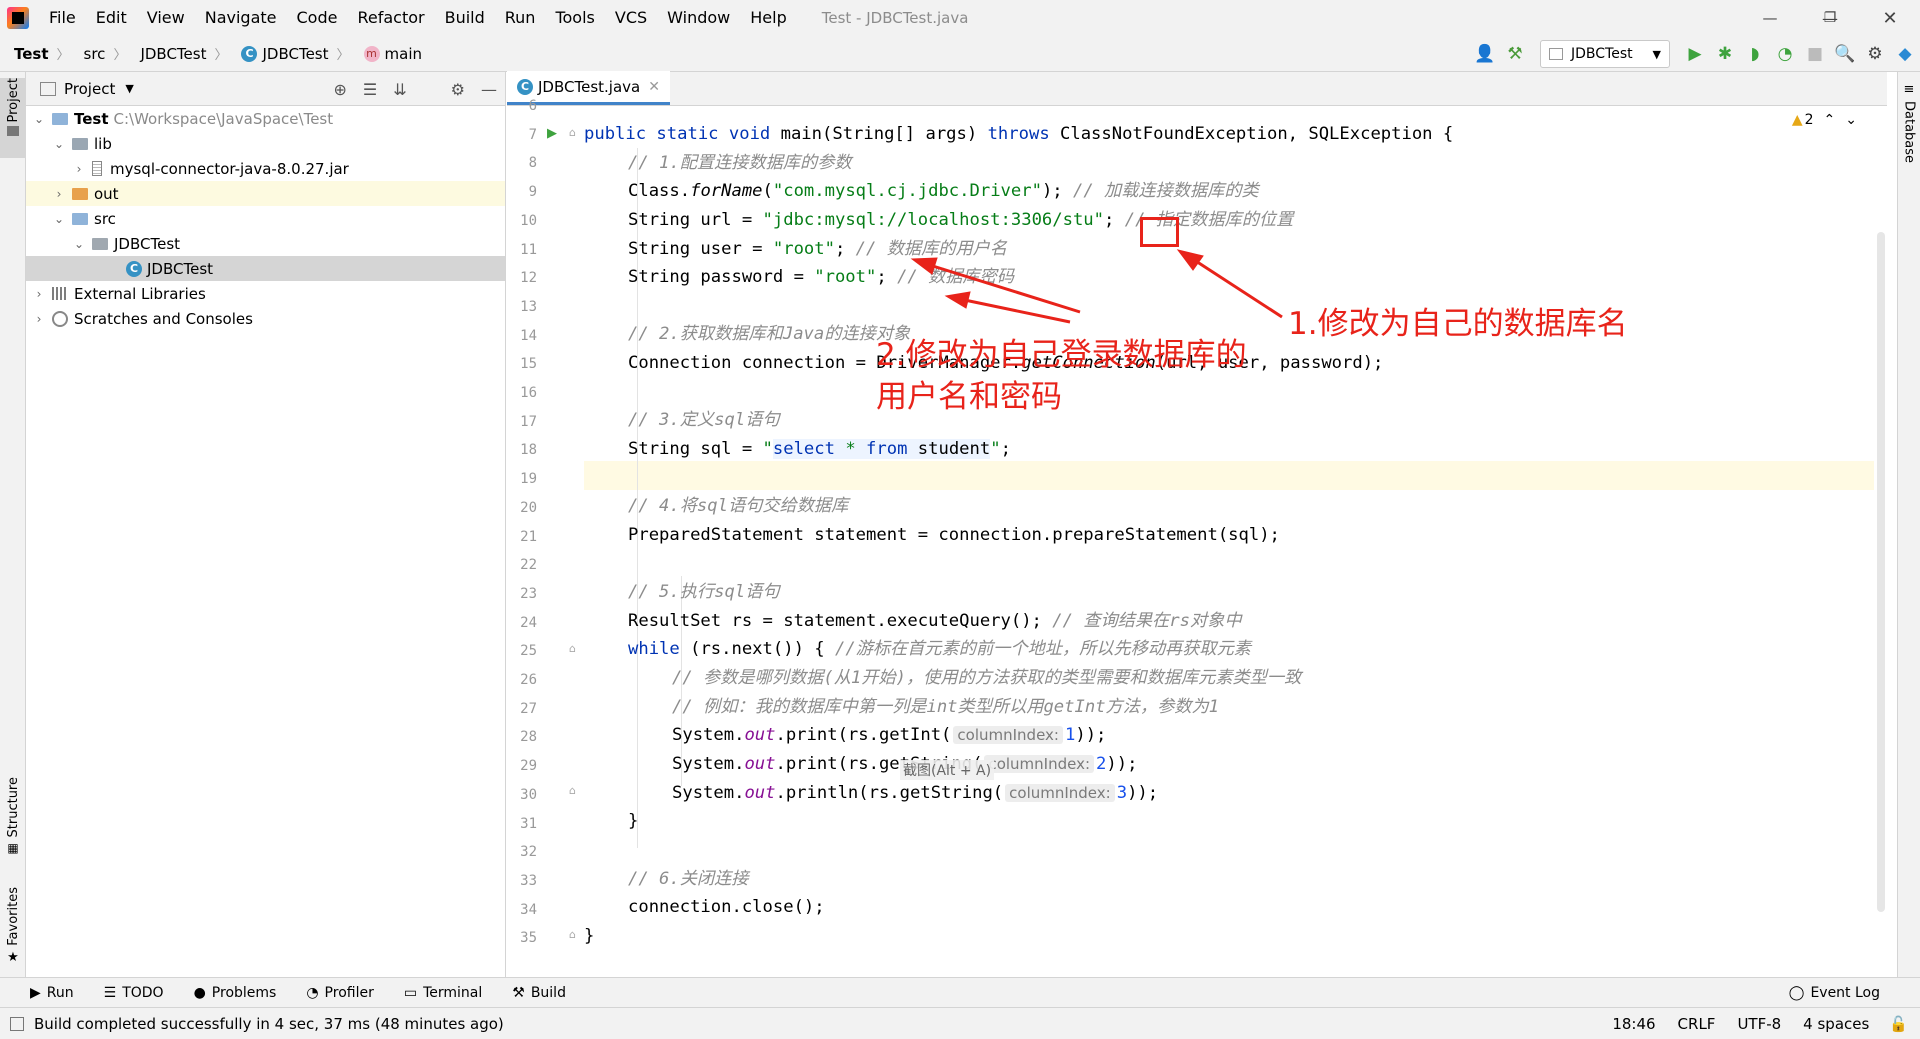  I want to click on list-icon: ☰, so click(110, 992).